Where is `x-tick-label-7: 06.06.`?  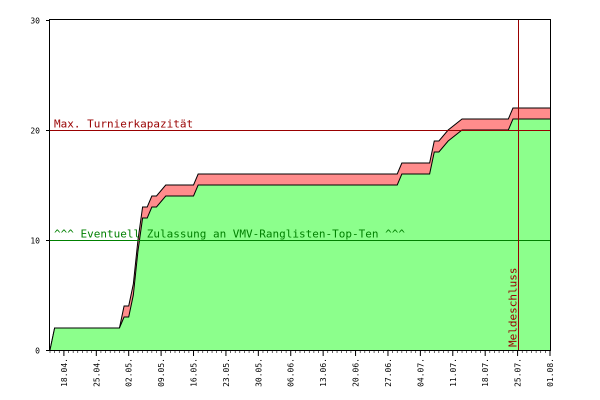 x-tick-label-7: 06.06. is located at coordinates (291, 372).